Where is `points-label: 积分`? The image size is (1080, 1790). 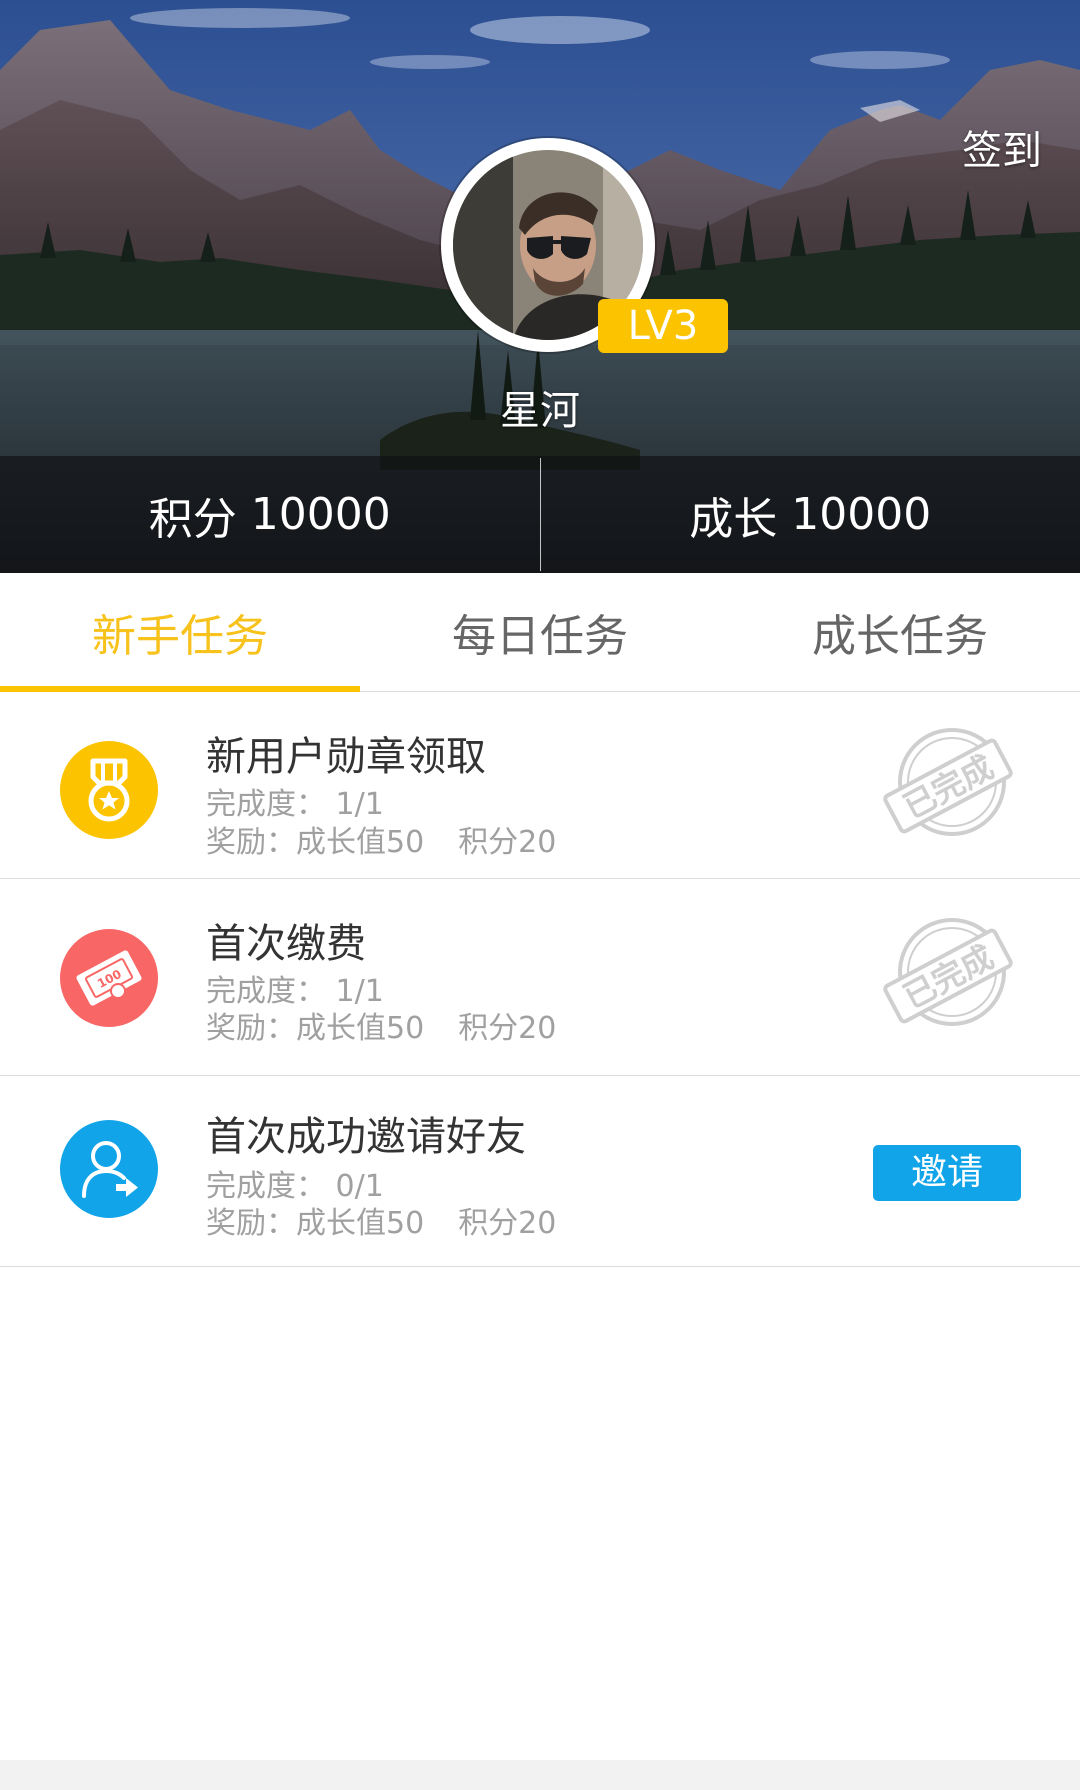
points-label: 积分 is located at coordinates (192, 519).